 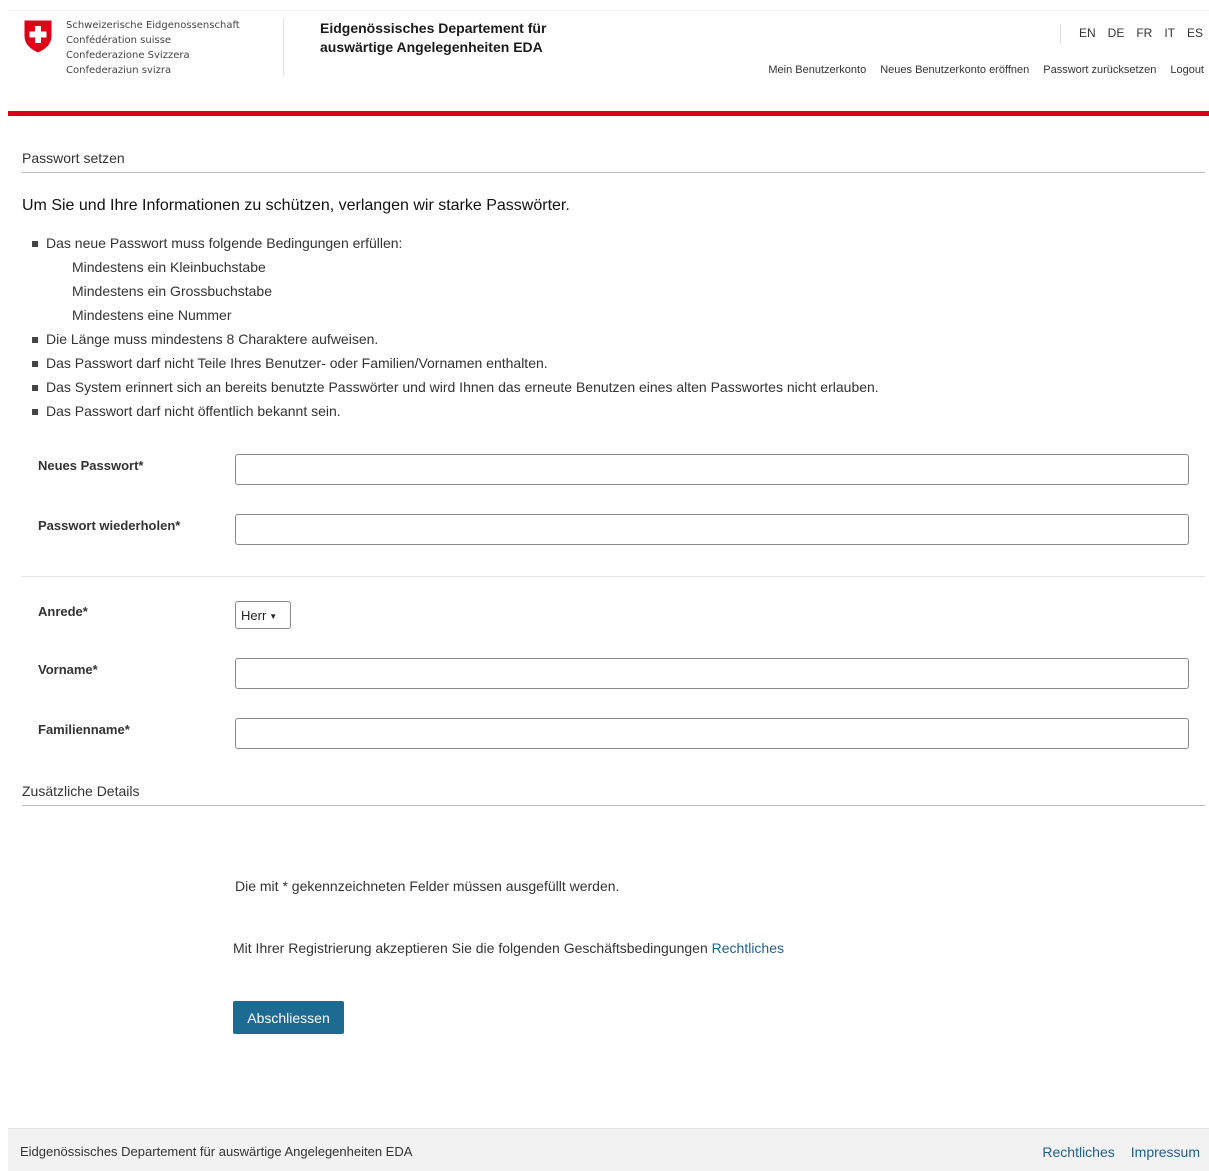 I want to click on header-accent-bar, so click(x=608, y=113).